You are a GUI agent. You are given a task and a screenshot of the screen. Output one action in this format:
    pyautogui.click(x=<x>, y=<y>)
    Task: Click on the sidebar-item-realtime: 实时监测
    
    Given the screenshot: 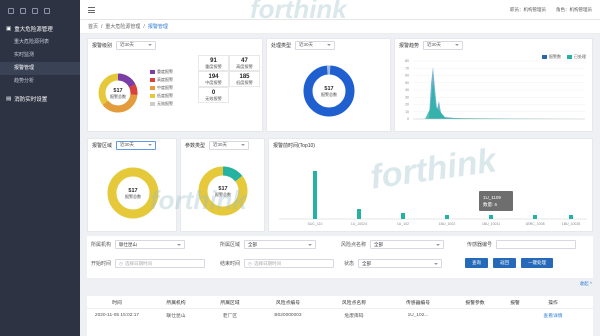 What is the action you would take?
    pyautogui.click(x=40, y=55)
    